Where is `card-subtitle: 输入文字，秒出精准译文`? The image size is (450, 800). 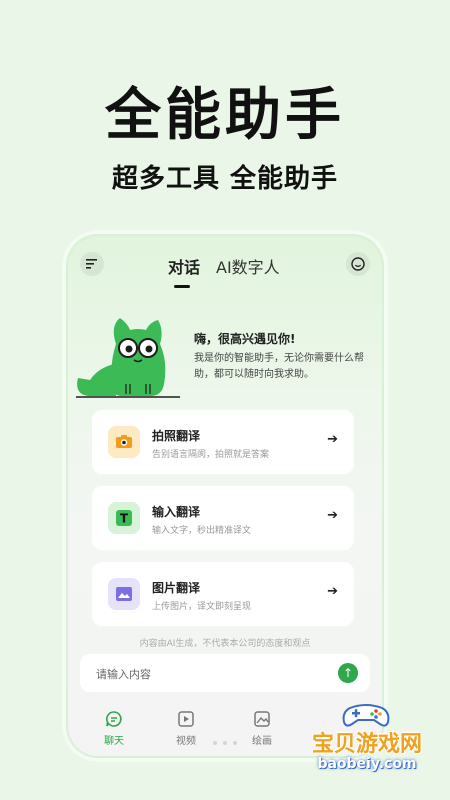 card-subtitle: 输入文字，秒出精准译文 is located at coordinates (202, 531).